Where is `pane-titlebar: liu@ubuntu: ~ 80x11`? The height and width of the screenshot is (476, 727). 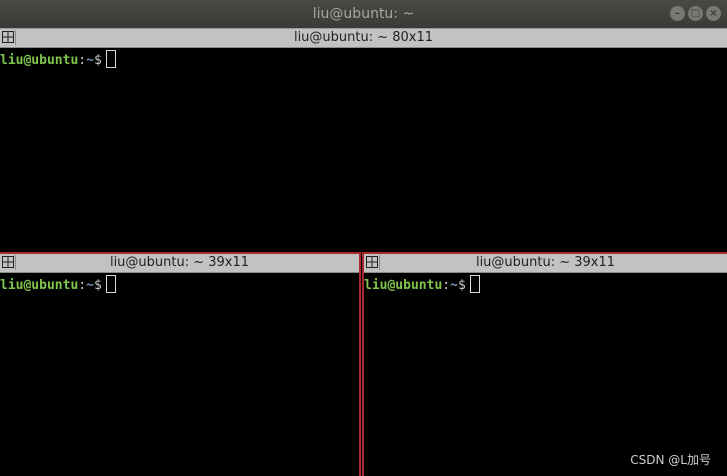 pane-titlebar: liu@ubuntu: ~ 80x11 is located at coordinates (363, 38).